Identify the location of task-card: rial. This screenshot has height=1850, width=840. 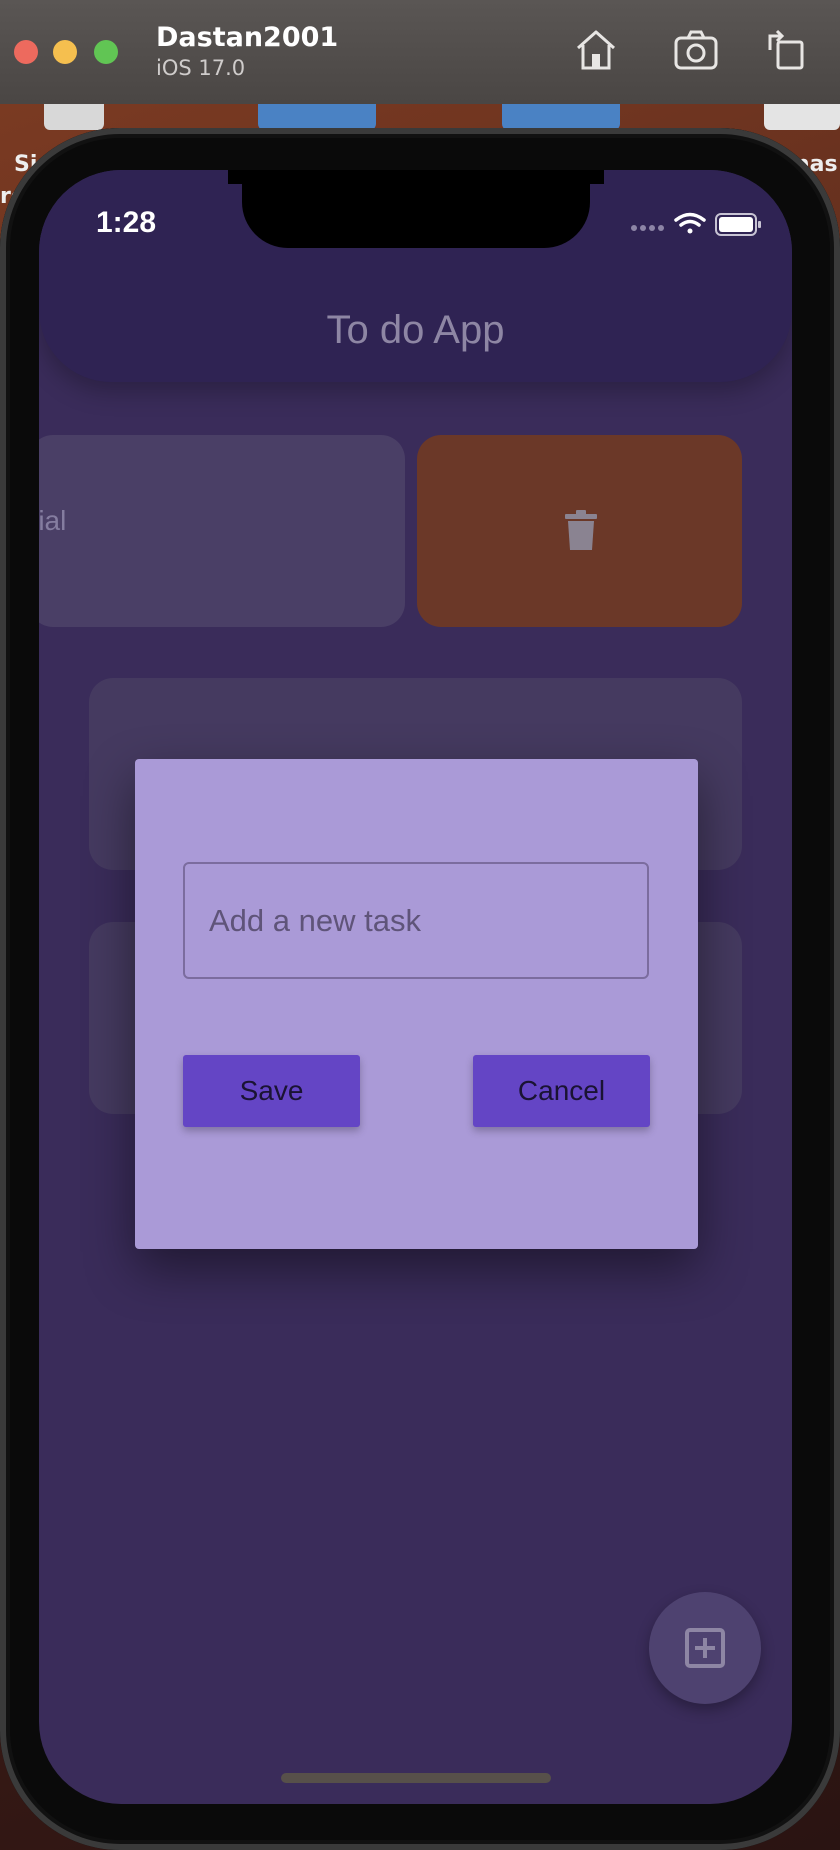
(222, 531).